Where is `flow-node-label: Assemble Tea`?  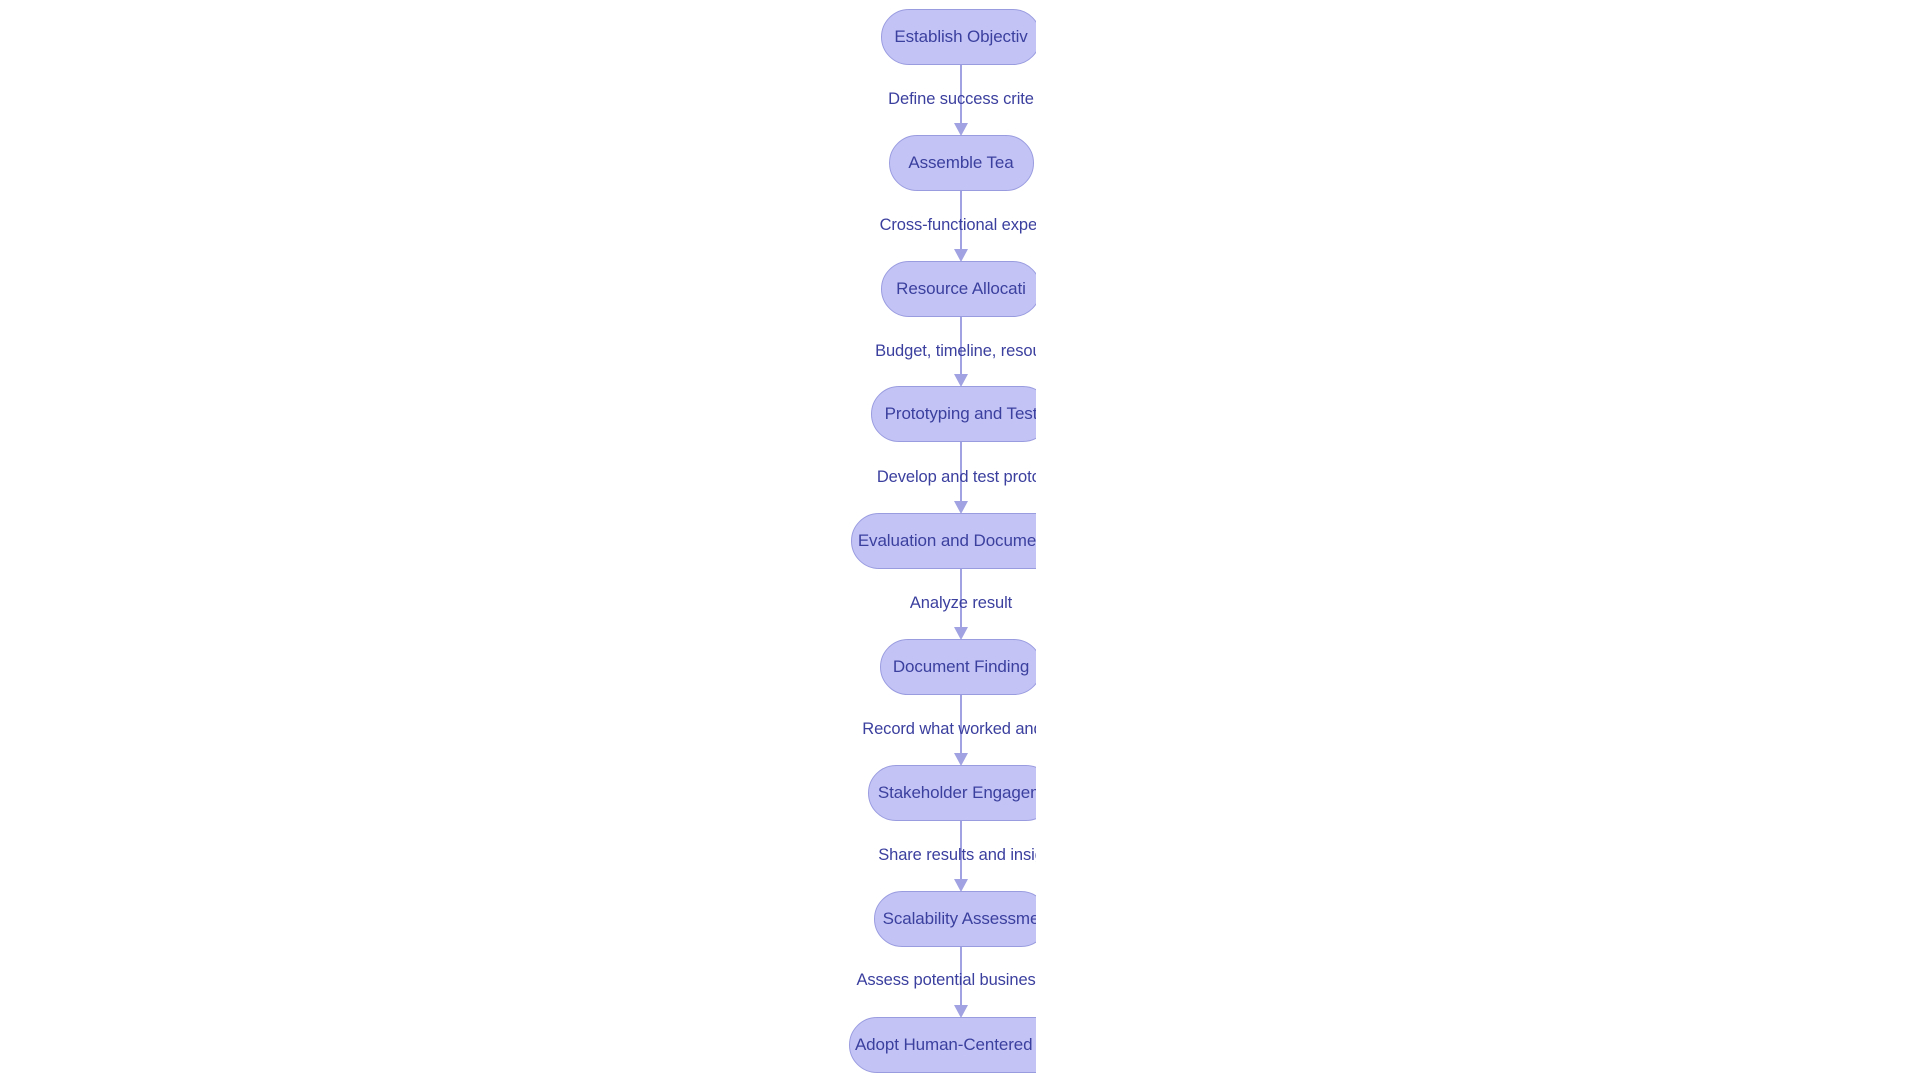
flow-node-label: Assemble Tea is located at coordinates (961, 162).